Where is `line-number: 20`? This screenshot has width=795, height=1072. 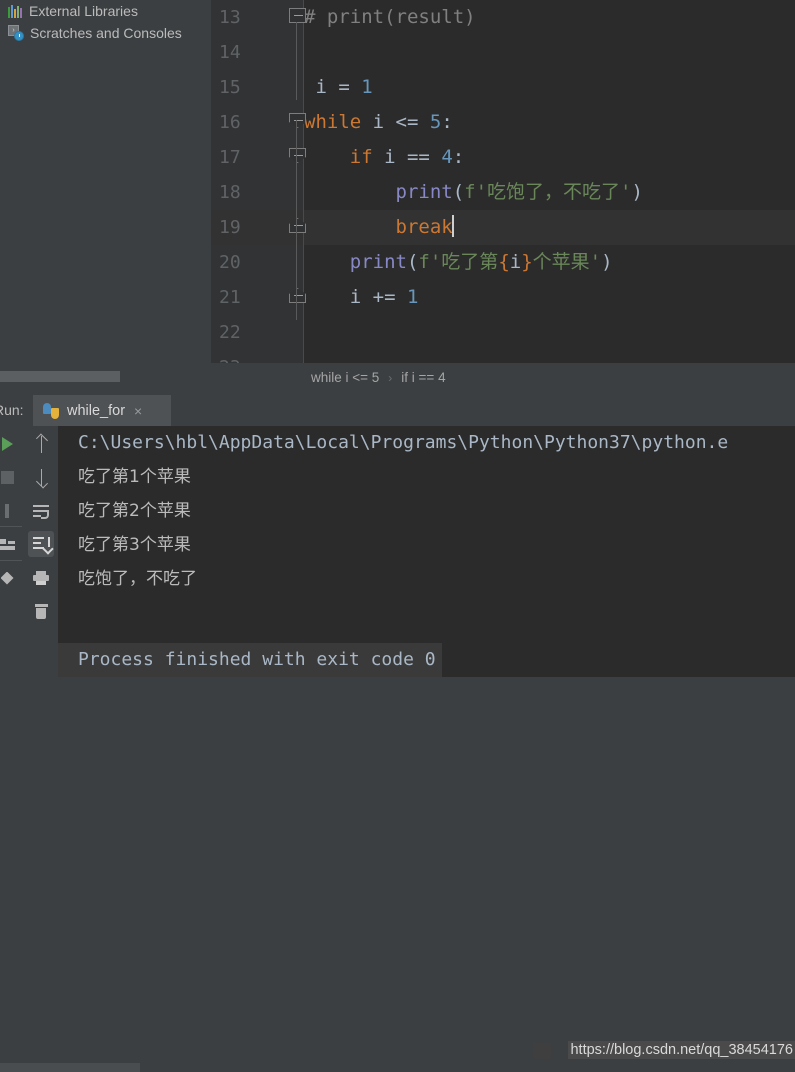
line-number: 20 is located at coordinates (230, 262).